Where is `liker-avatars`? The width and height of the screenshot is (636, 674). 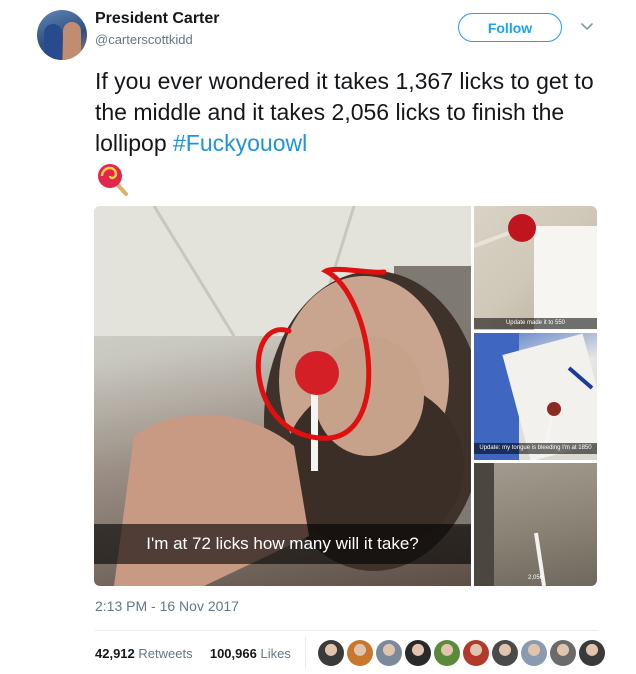 liker-avatars is located at coordinates (461, 654).